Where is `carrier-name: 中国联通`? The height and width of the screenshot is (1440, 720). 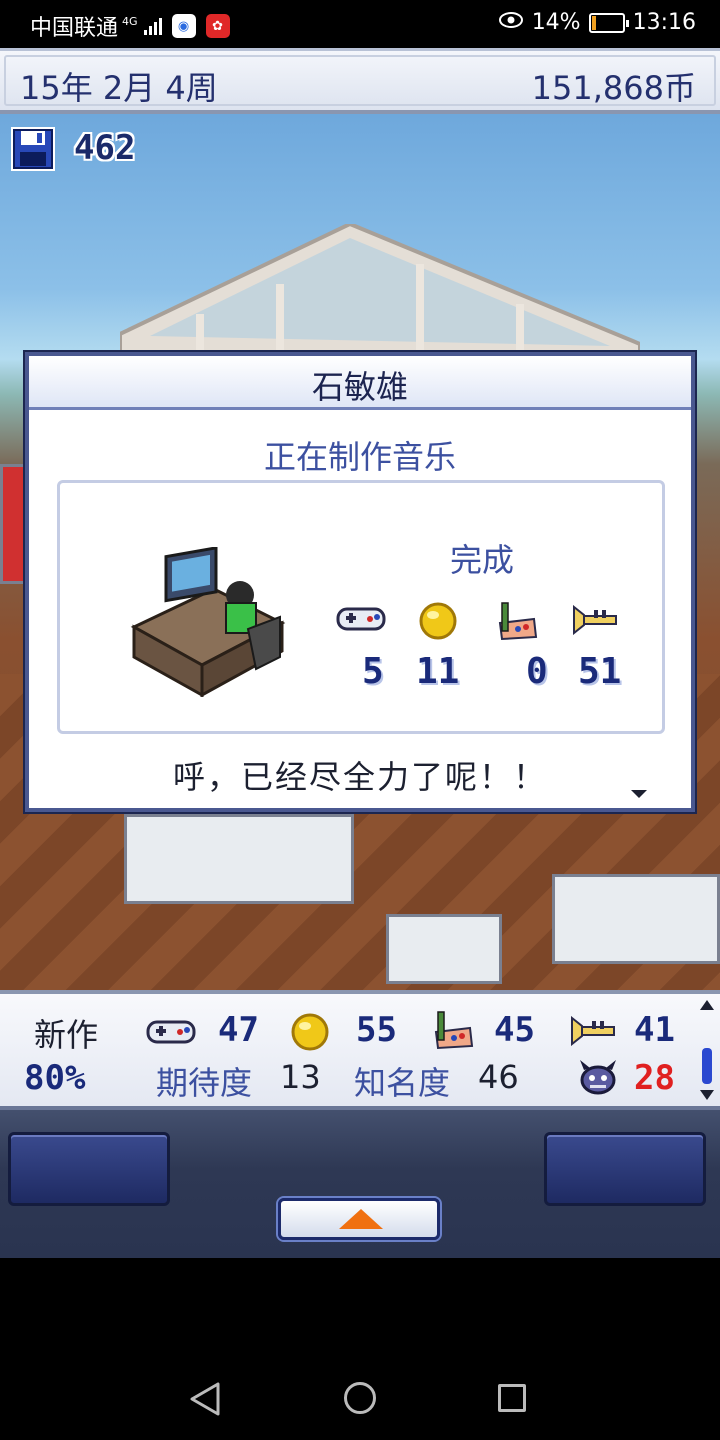 carrier-name: 中国联通 is located at coordinates (74, 28).